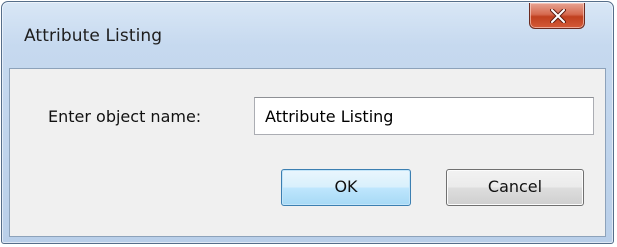 The height and width of the screenshot is (247, 617). What do you see at coordinates (346, 187) in the screenshot?
I see `ok-button: OK` at bounding box center [346, 187].